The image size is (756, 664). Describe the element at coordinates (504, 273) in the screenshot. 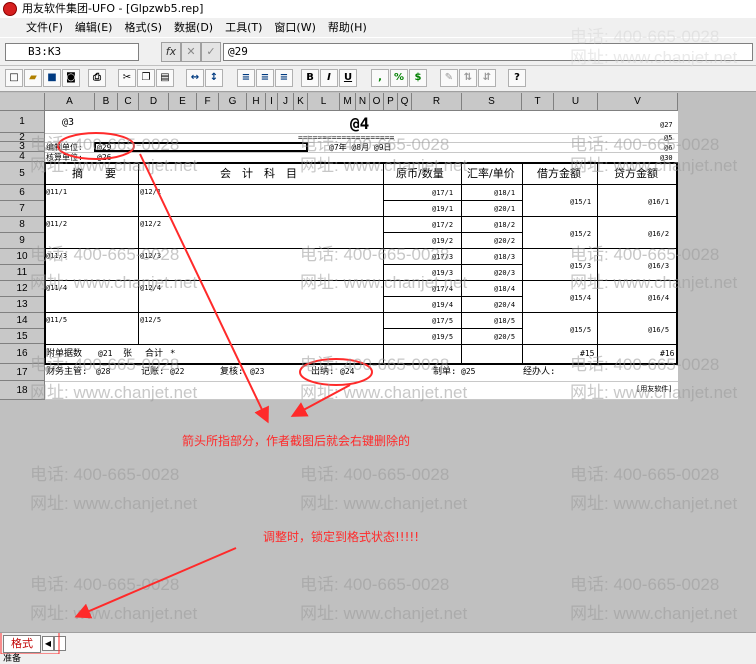

I see `rate-cell: @20/3` at that location.